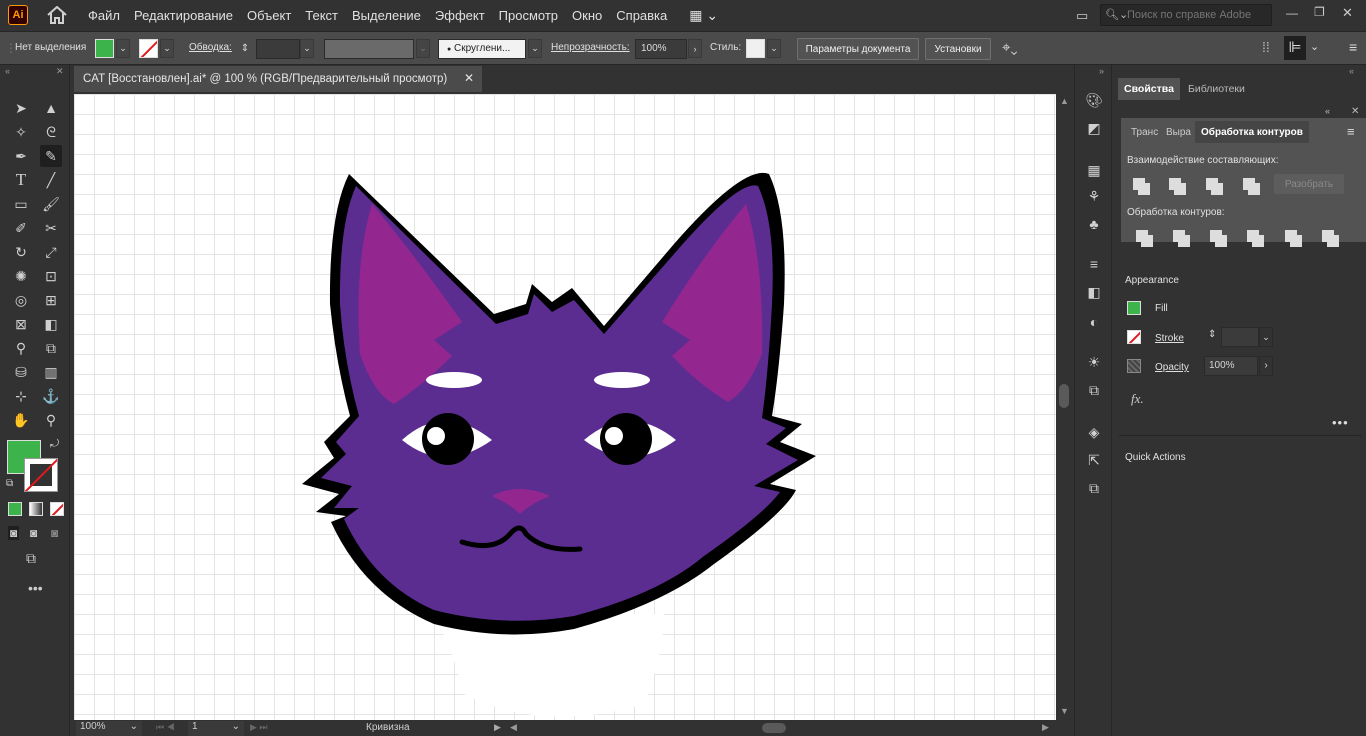 The image size is (1366, 736). What do you see at coordinates (269, 15) in the screenshot?
I see `menu-object: Объект` at bounding box center [269, 15].